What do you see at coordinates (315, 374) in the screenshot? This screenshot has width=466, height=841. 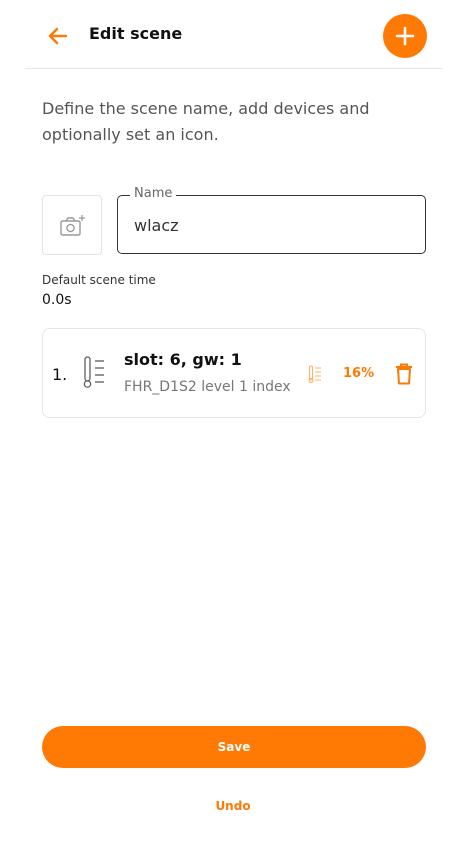 I see `level-slider-icon` at bounding box center [315, 374].